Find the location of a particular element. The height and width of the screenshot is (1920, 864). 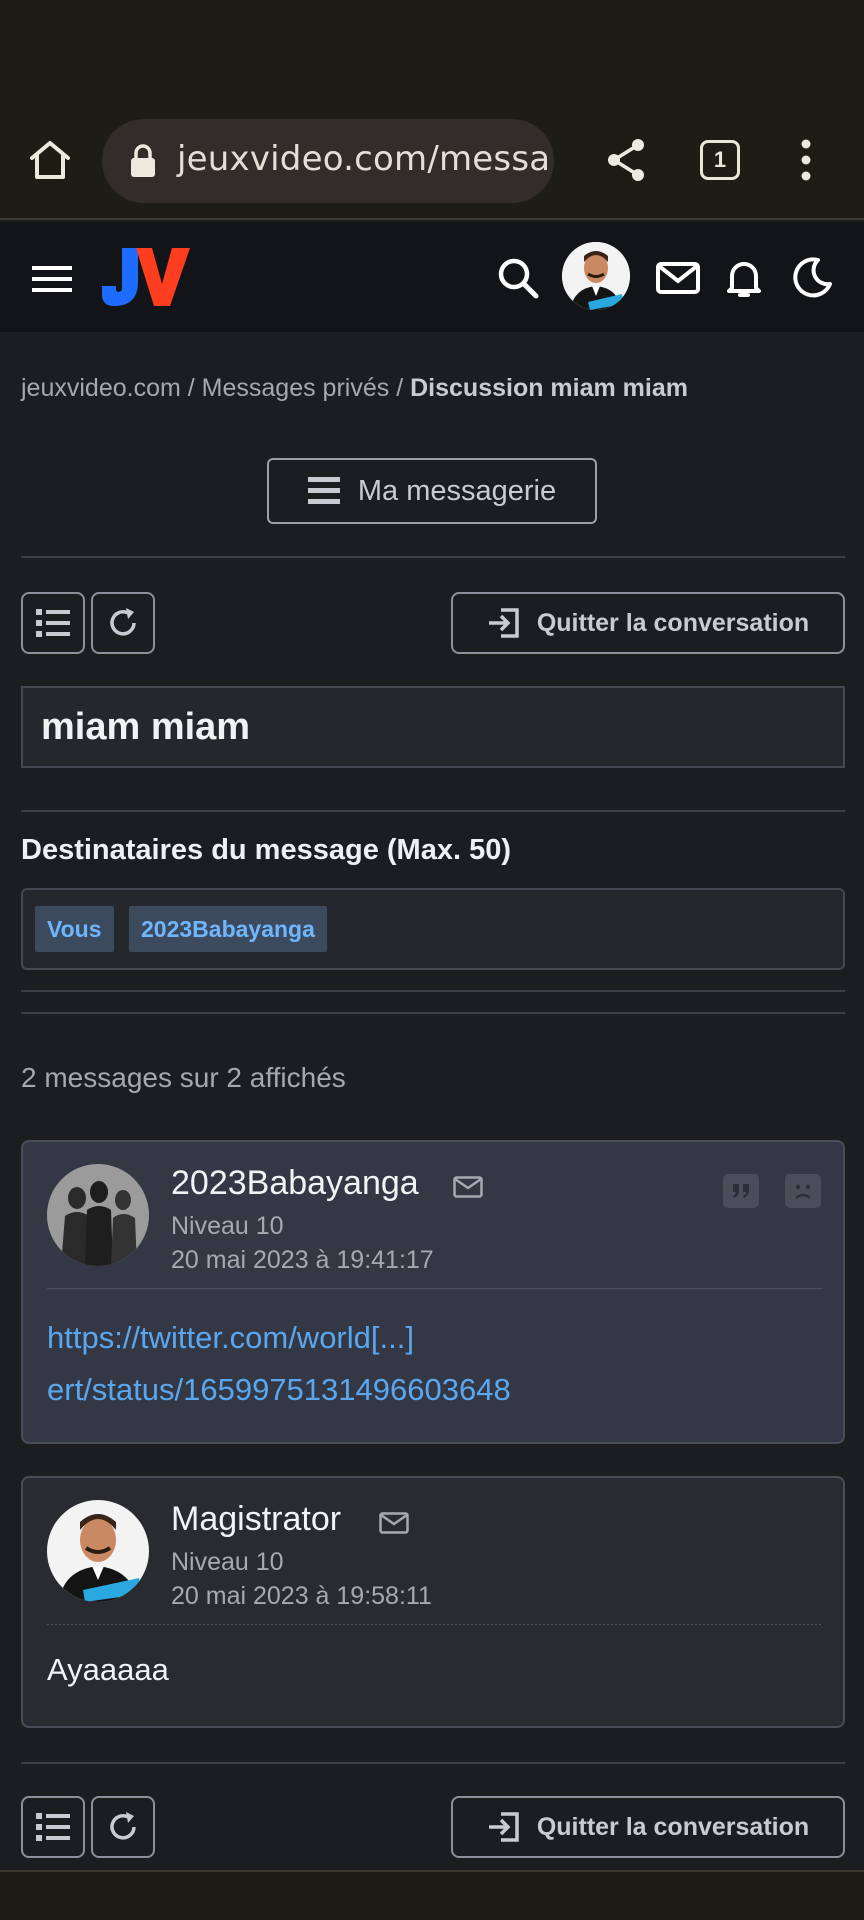

breadcrumb-home: jeuxvideo.com is located at coordinates (101, 388).